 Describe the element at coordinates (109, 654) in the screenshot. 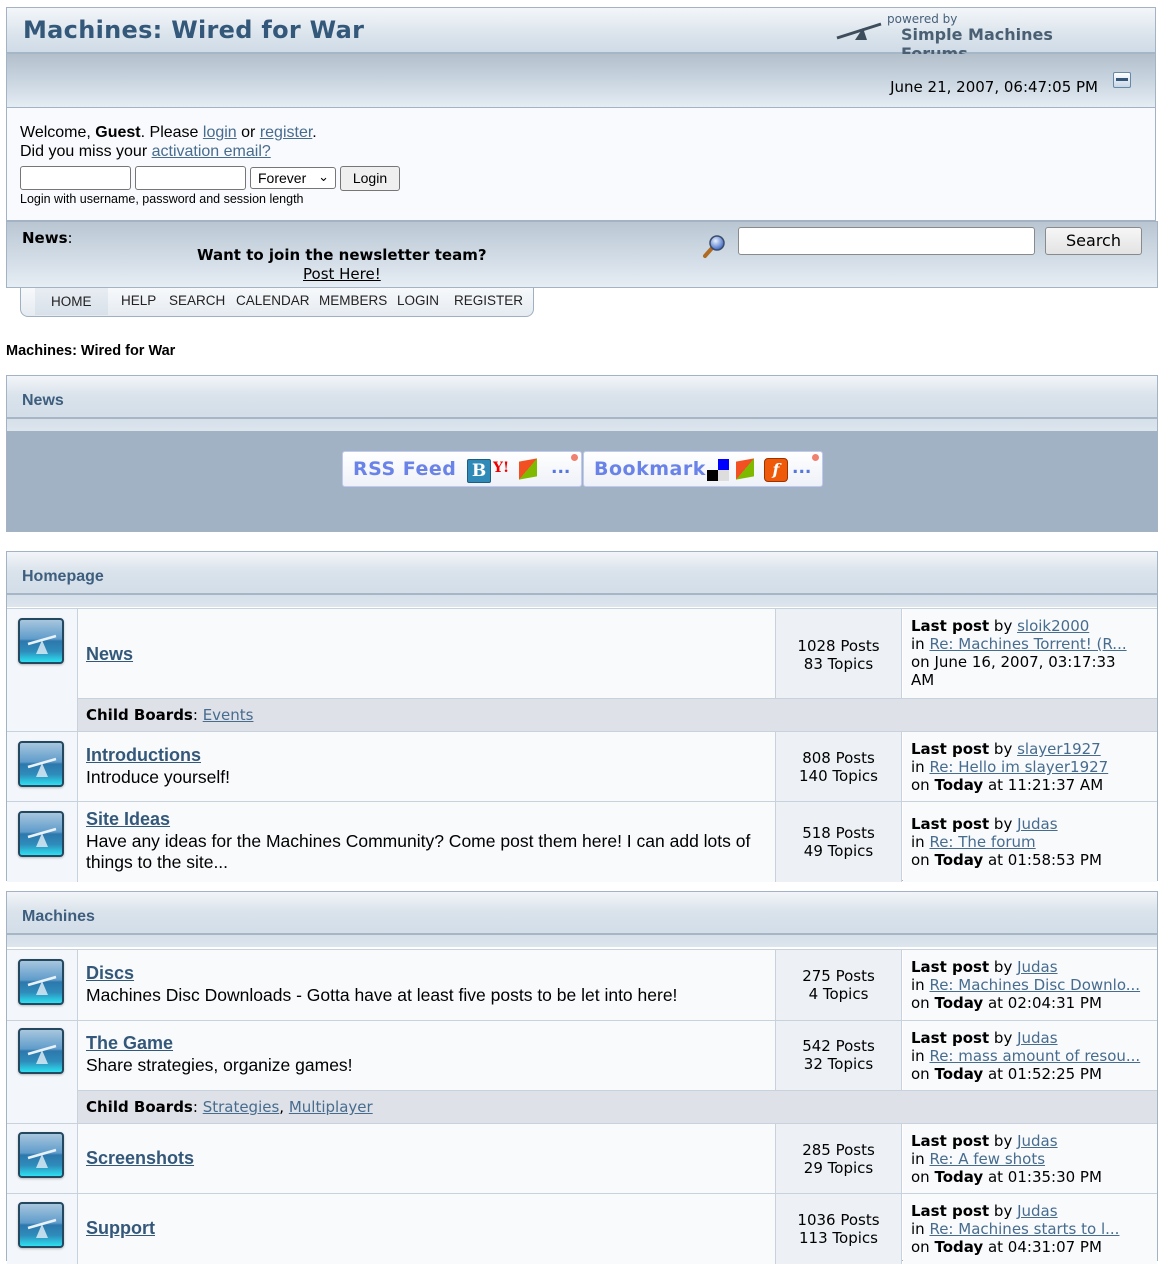

I see `board-name-link: News` at that location.